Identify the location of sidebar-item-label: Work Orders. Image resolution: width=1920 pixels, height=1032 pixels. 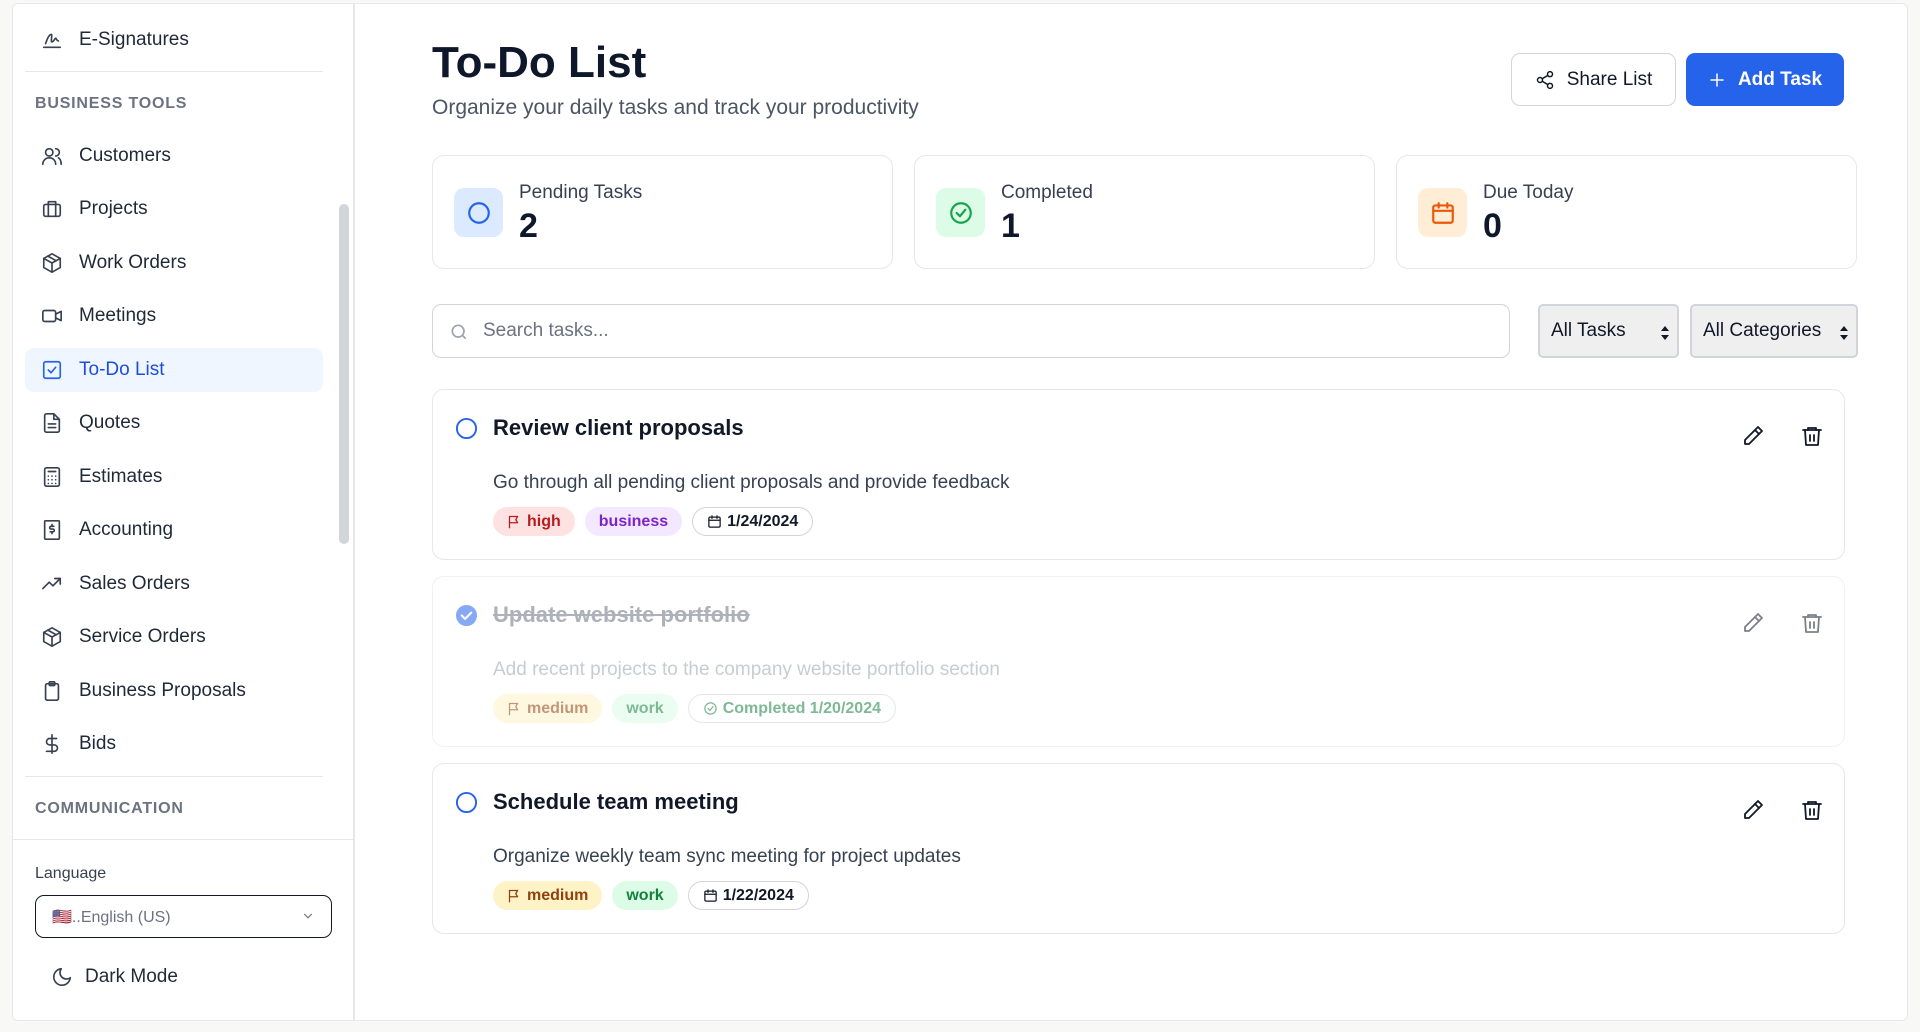
(133, 262).